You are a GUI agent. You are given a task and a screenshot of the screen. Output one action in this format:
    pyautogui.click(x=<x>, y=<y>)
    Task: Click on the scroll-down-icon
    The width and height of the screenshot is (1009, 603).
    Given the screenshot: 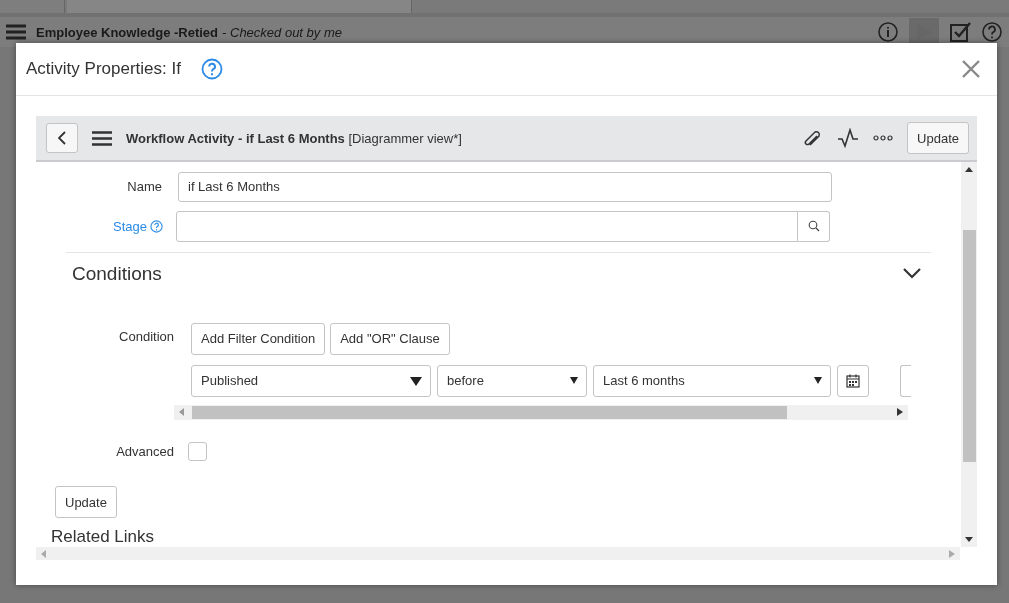 What is the action you would take?
    pyautogui.click(x=969, y=539)
    